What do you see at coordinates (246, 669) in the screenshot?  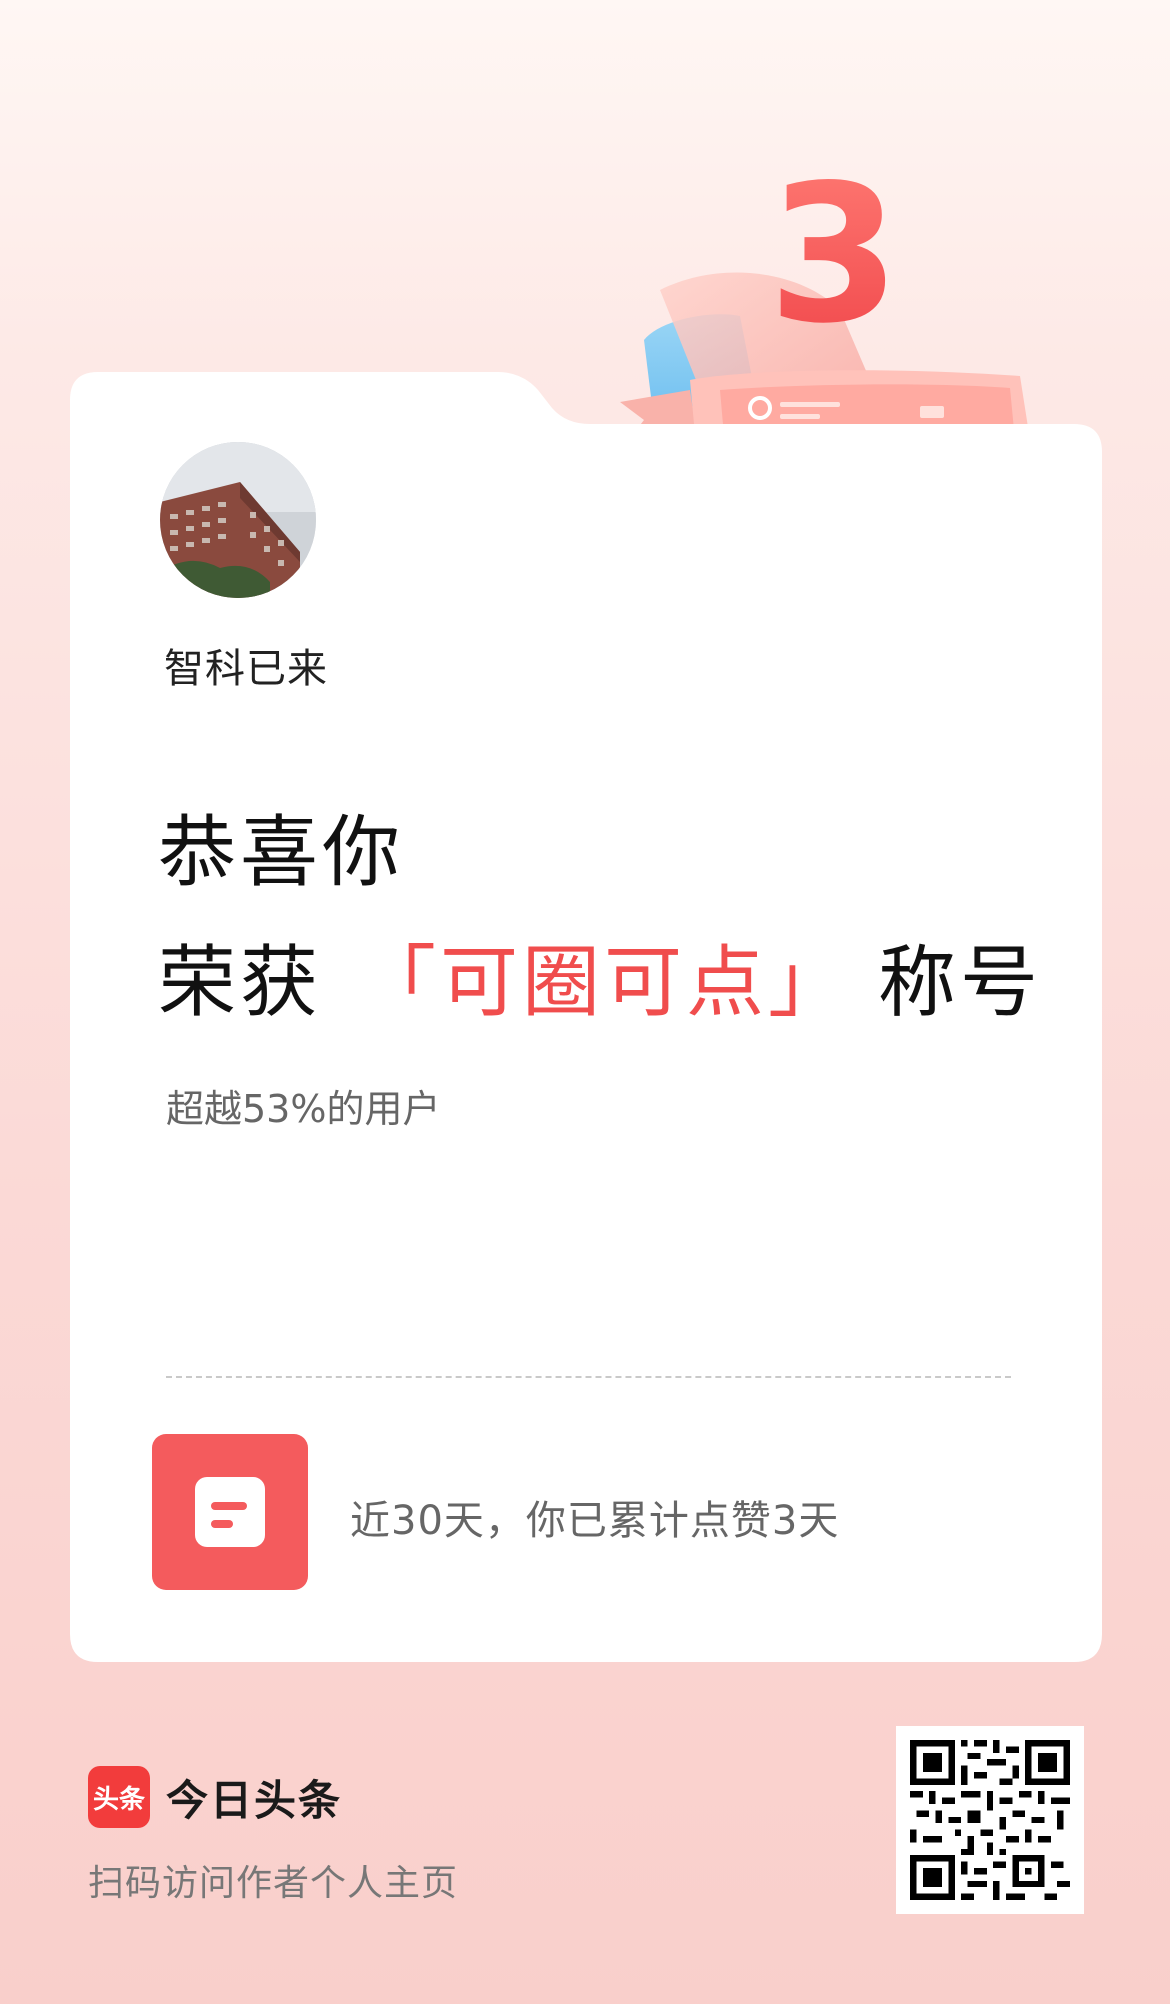 I see `username: 智科已来` at bounding box center [246, 669].